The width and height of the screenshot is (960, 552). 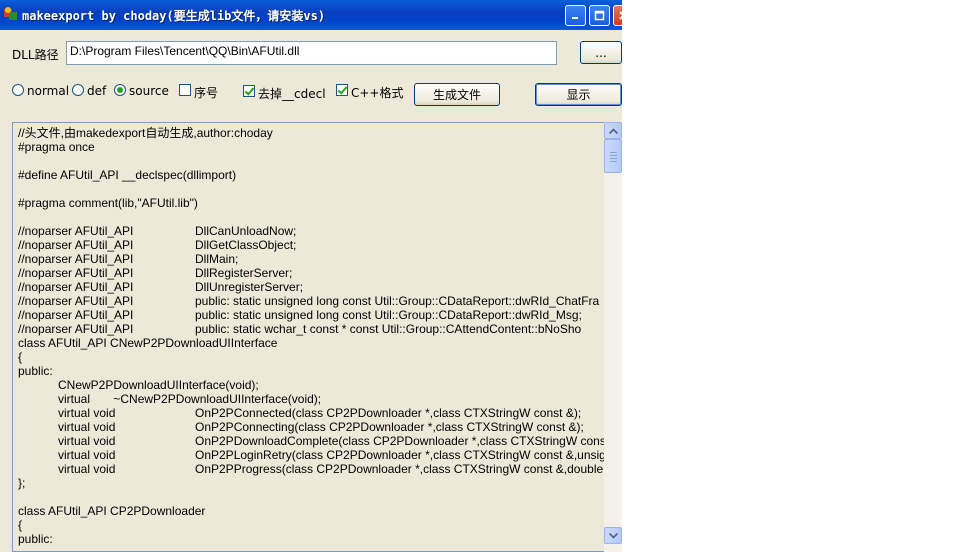 What do you see at coordinates (48, 91) in the screenshot?
I see `radio-normal-label: normal` at bounding box center [48, 91].